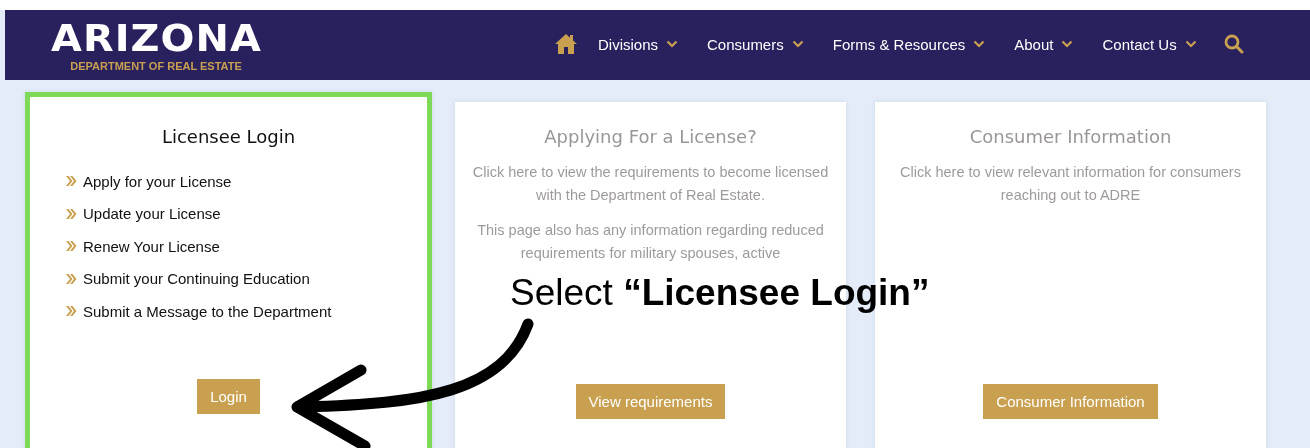  Describe the element at coordinates (1044, 44) in the screenshot. I see `nav-menu-item: About` at that location.